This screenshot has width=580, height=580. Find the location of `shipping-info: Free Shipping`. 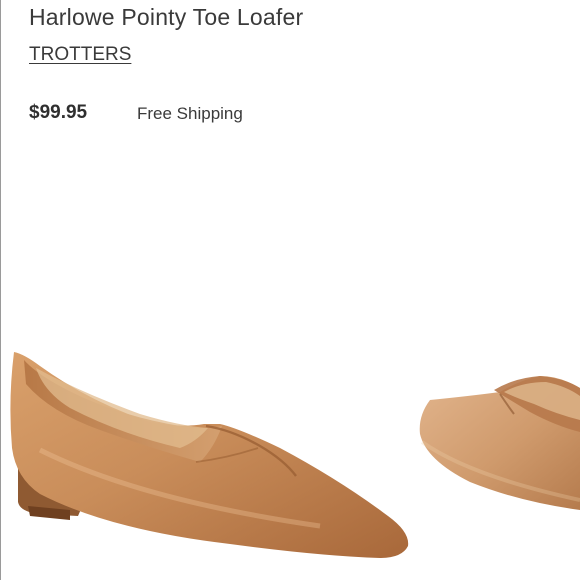

shipping-info: Free Shipping is located at coordinates (190, 113).